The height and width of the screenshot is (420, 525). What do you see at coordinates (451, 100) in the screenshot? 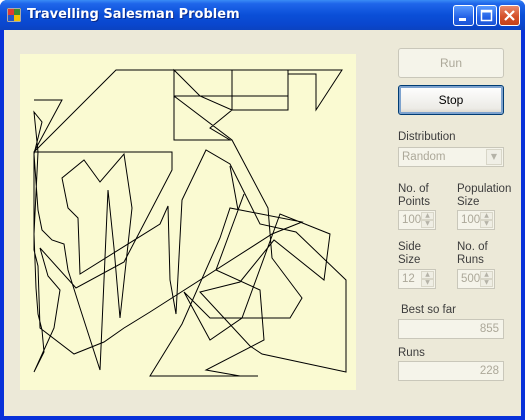
I see `stop-button: Stop` at bounding box center [451, 100].